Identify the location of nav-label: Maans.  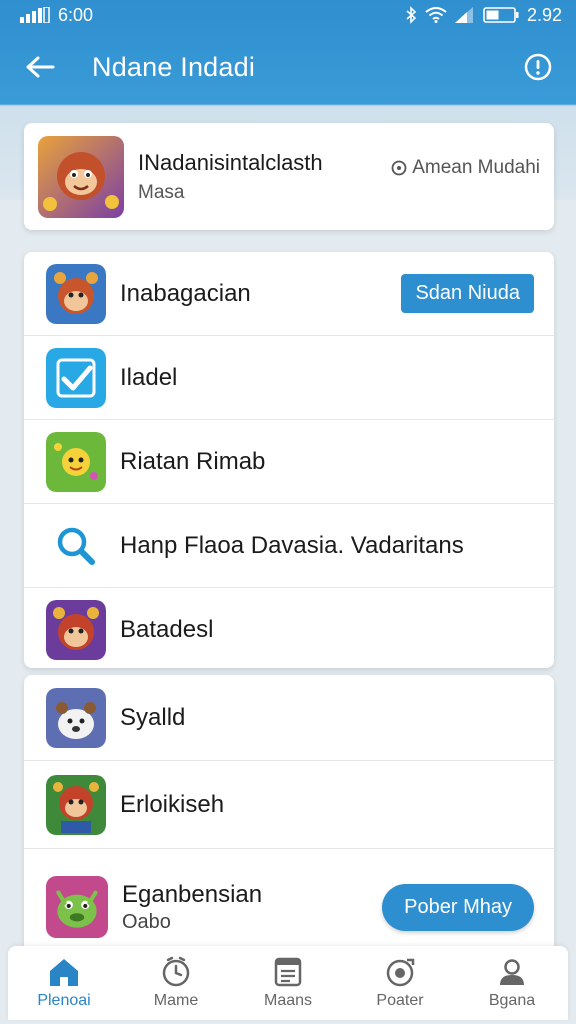
(288, 1000).